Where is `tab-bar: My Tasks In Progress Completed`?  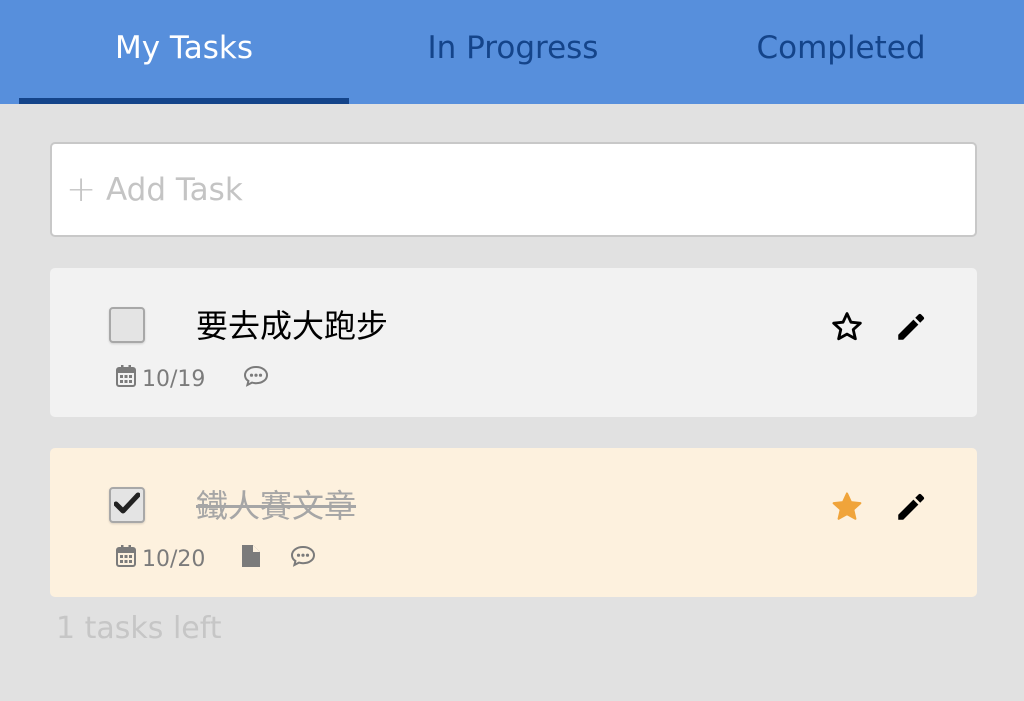
tab-bar: My Tasks In Progress Completed is located at coordinates (512, 52).